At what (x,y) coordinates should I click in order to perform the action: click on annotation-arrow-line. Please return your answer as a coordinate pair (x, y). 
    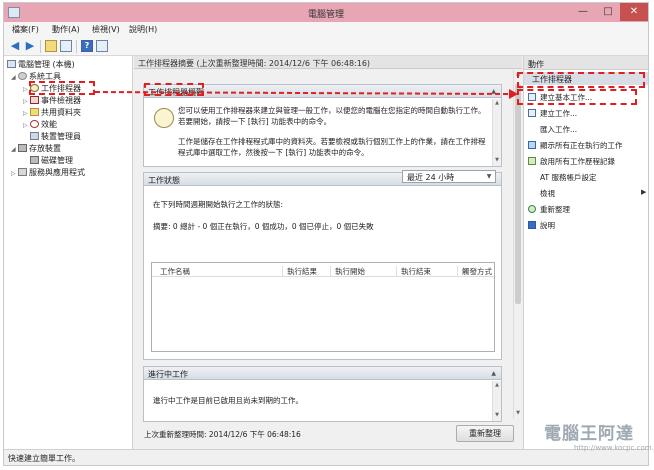
    Looking at the image, I should click on (302, 93).